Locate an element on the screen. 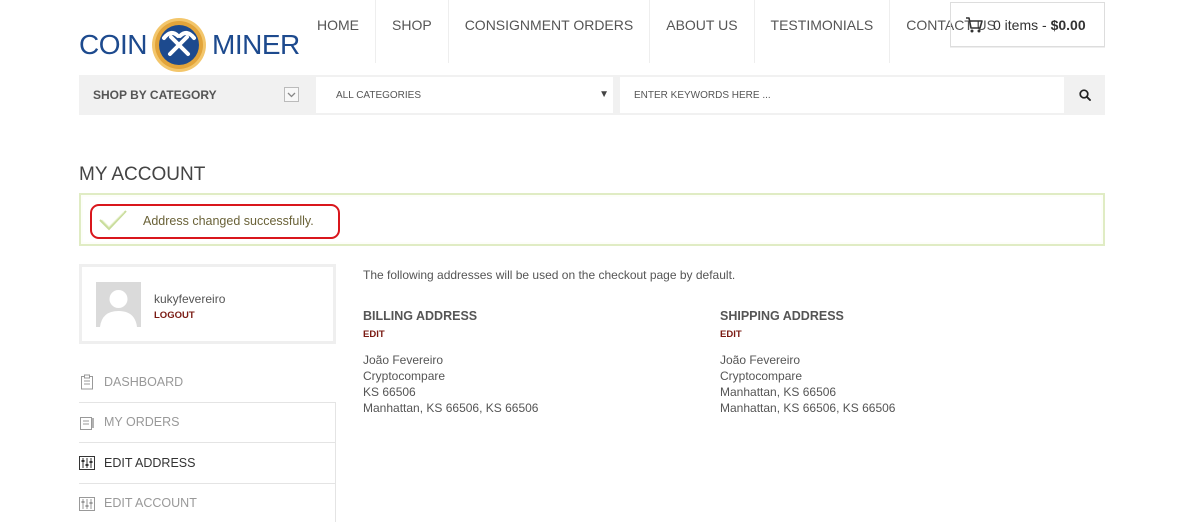  shop-by-category: SHOP BY CATEGORY is located at coordinates (195, 95).